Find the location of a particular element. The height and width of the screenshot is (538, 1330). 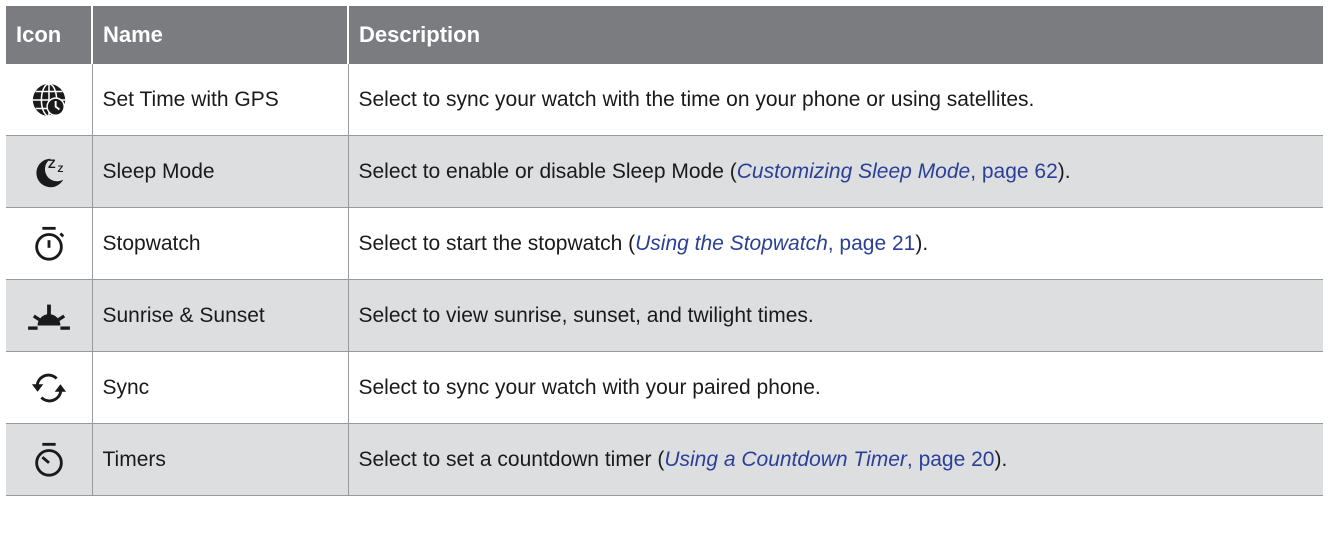

name-cell: Sync is located at coordinates (220, 387).